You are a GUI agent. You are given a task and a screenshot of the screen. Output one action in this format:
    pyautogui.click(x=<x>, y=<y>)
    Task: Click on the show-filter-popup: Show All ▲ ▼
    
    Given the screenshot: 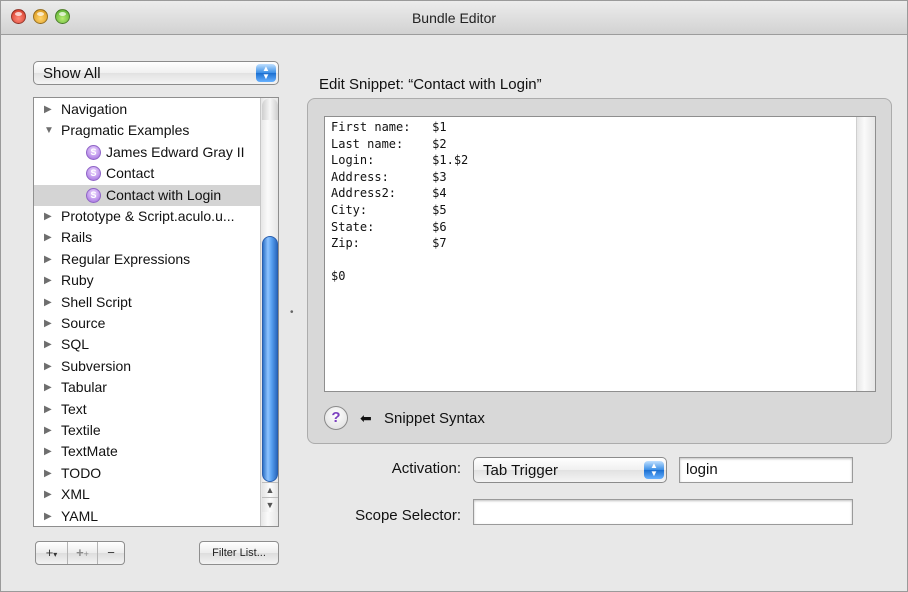 What is the action you would take?
    pyautogui.click(x=156, y=73)
    